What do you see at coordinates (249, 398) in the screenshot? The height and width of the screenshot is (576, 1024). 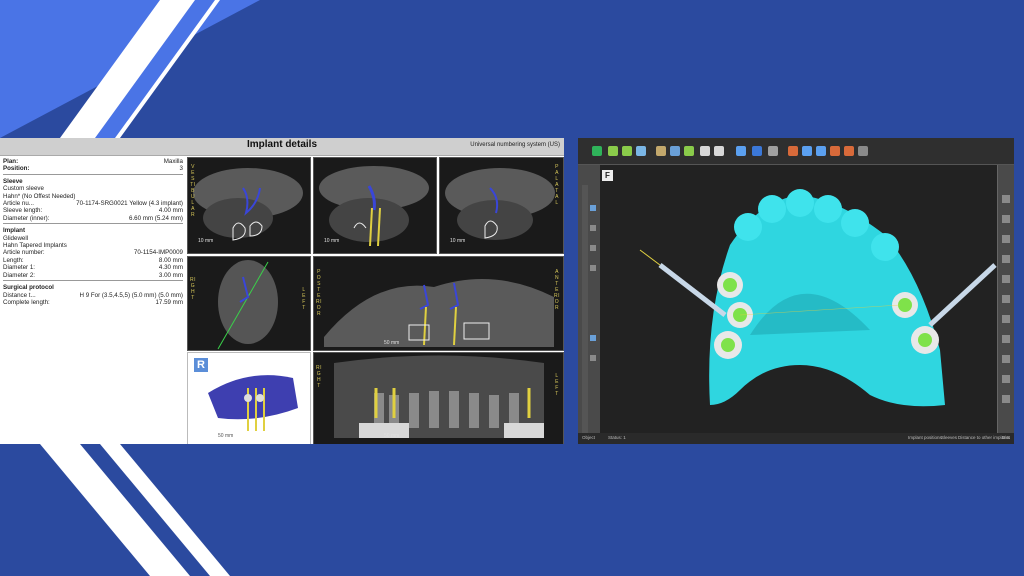 I see `ct-view-3d-render: R 50 mm` at bounding box center [249, 398].